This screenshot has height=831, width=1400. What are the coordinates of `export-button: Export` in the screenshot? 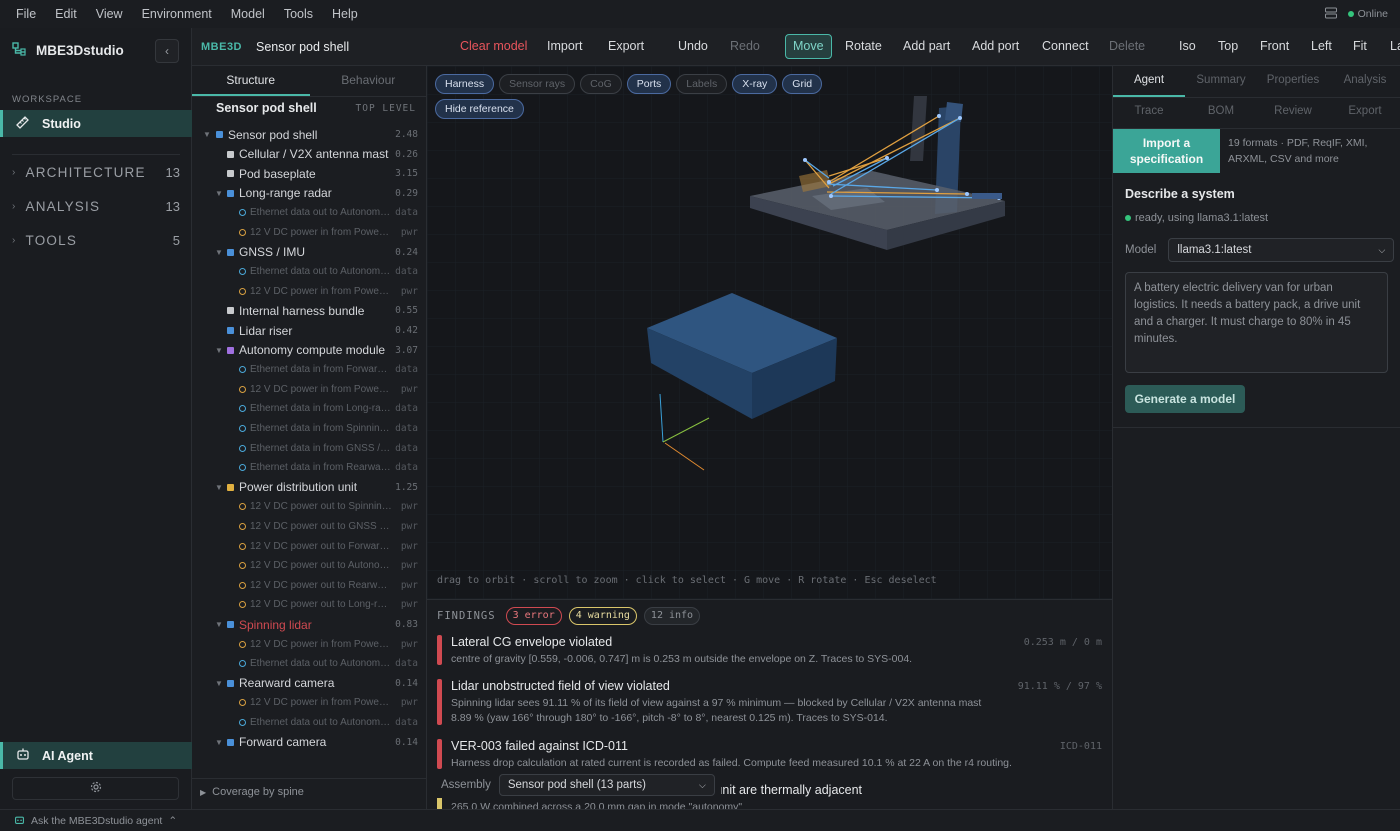 It's located at (626, 46).